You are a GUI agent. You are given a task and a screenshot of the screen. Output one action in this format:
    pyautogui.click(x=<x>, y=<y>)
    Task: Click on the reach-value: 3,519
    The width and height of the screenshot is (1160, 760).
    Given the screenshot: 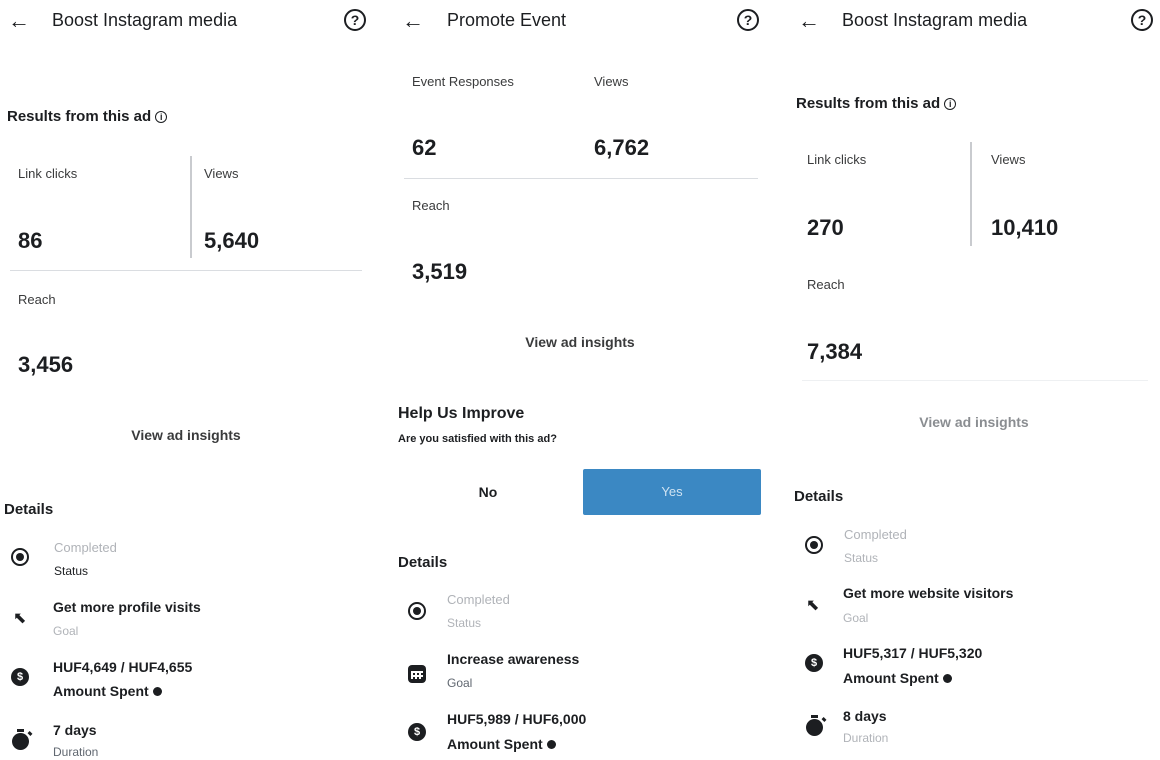 What is the action you would take?
    pyautogui.click(x=440, y=271)
    